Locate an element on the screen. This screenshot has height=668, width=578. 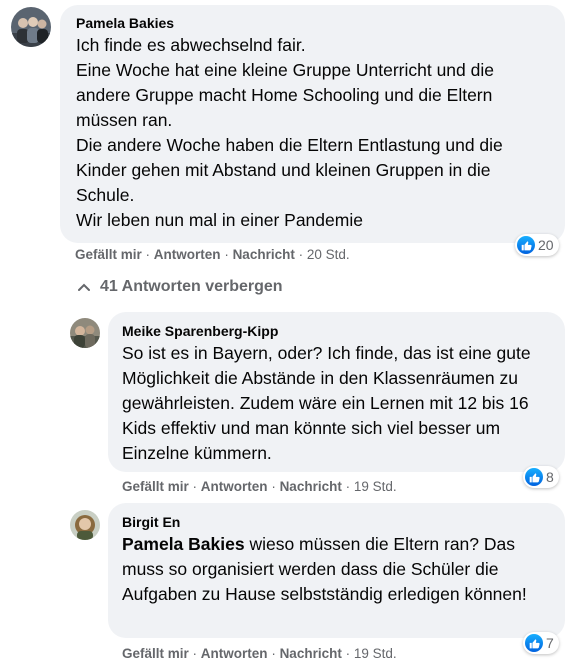
mention-link: Pamela Bakies is located at coordinates (183, 544).